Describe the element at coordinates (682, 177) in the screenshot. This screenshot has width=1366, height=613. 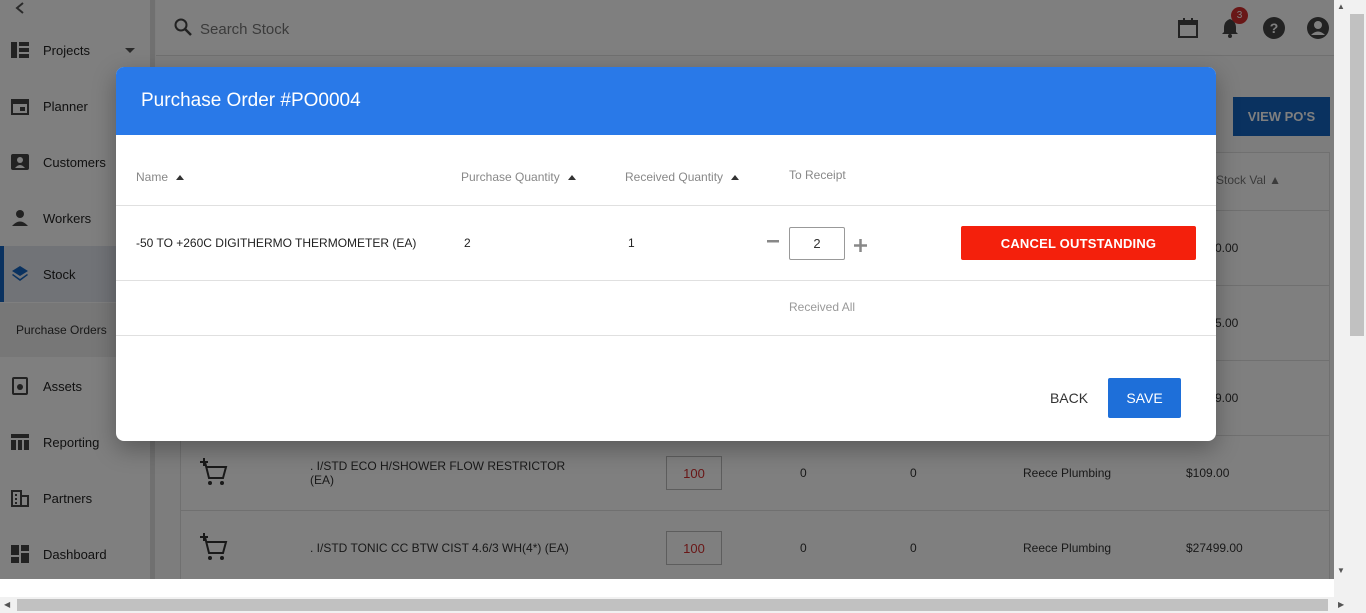
I see `column-header-received-quantity: Received Quantity` at that location.